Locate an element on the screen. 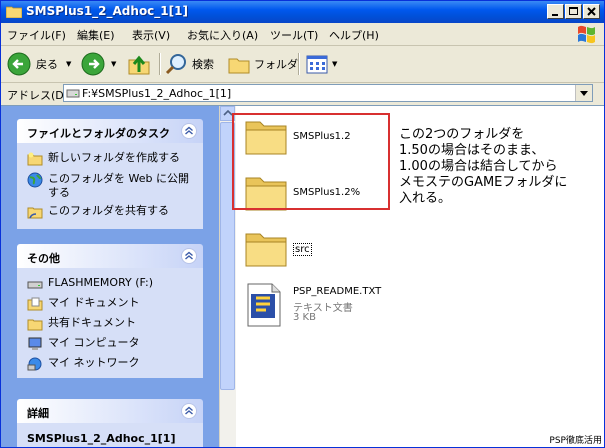  annotation-line: 1.50の場合はそのまま、 is located at coordinates (472, 150).